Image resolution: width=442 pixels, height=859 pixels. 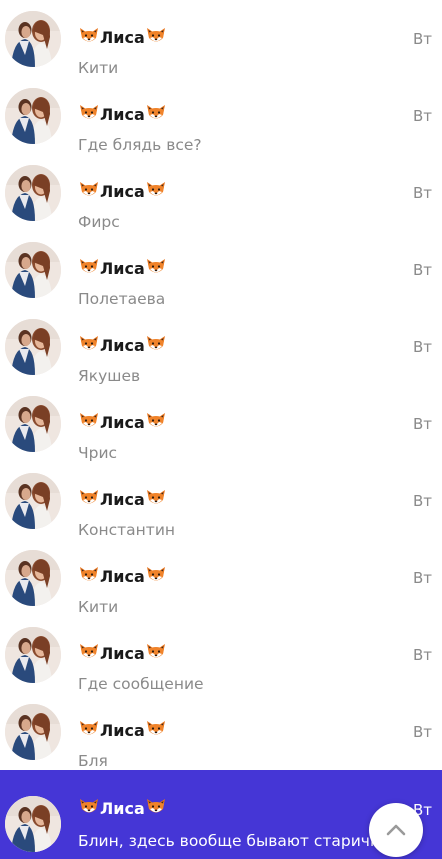 What do you see at coordinates (99, 222) in the screenshot?
I see `chat-last-message: Фирс` at bounding box center [99, 222].